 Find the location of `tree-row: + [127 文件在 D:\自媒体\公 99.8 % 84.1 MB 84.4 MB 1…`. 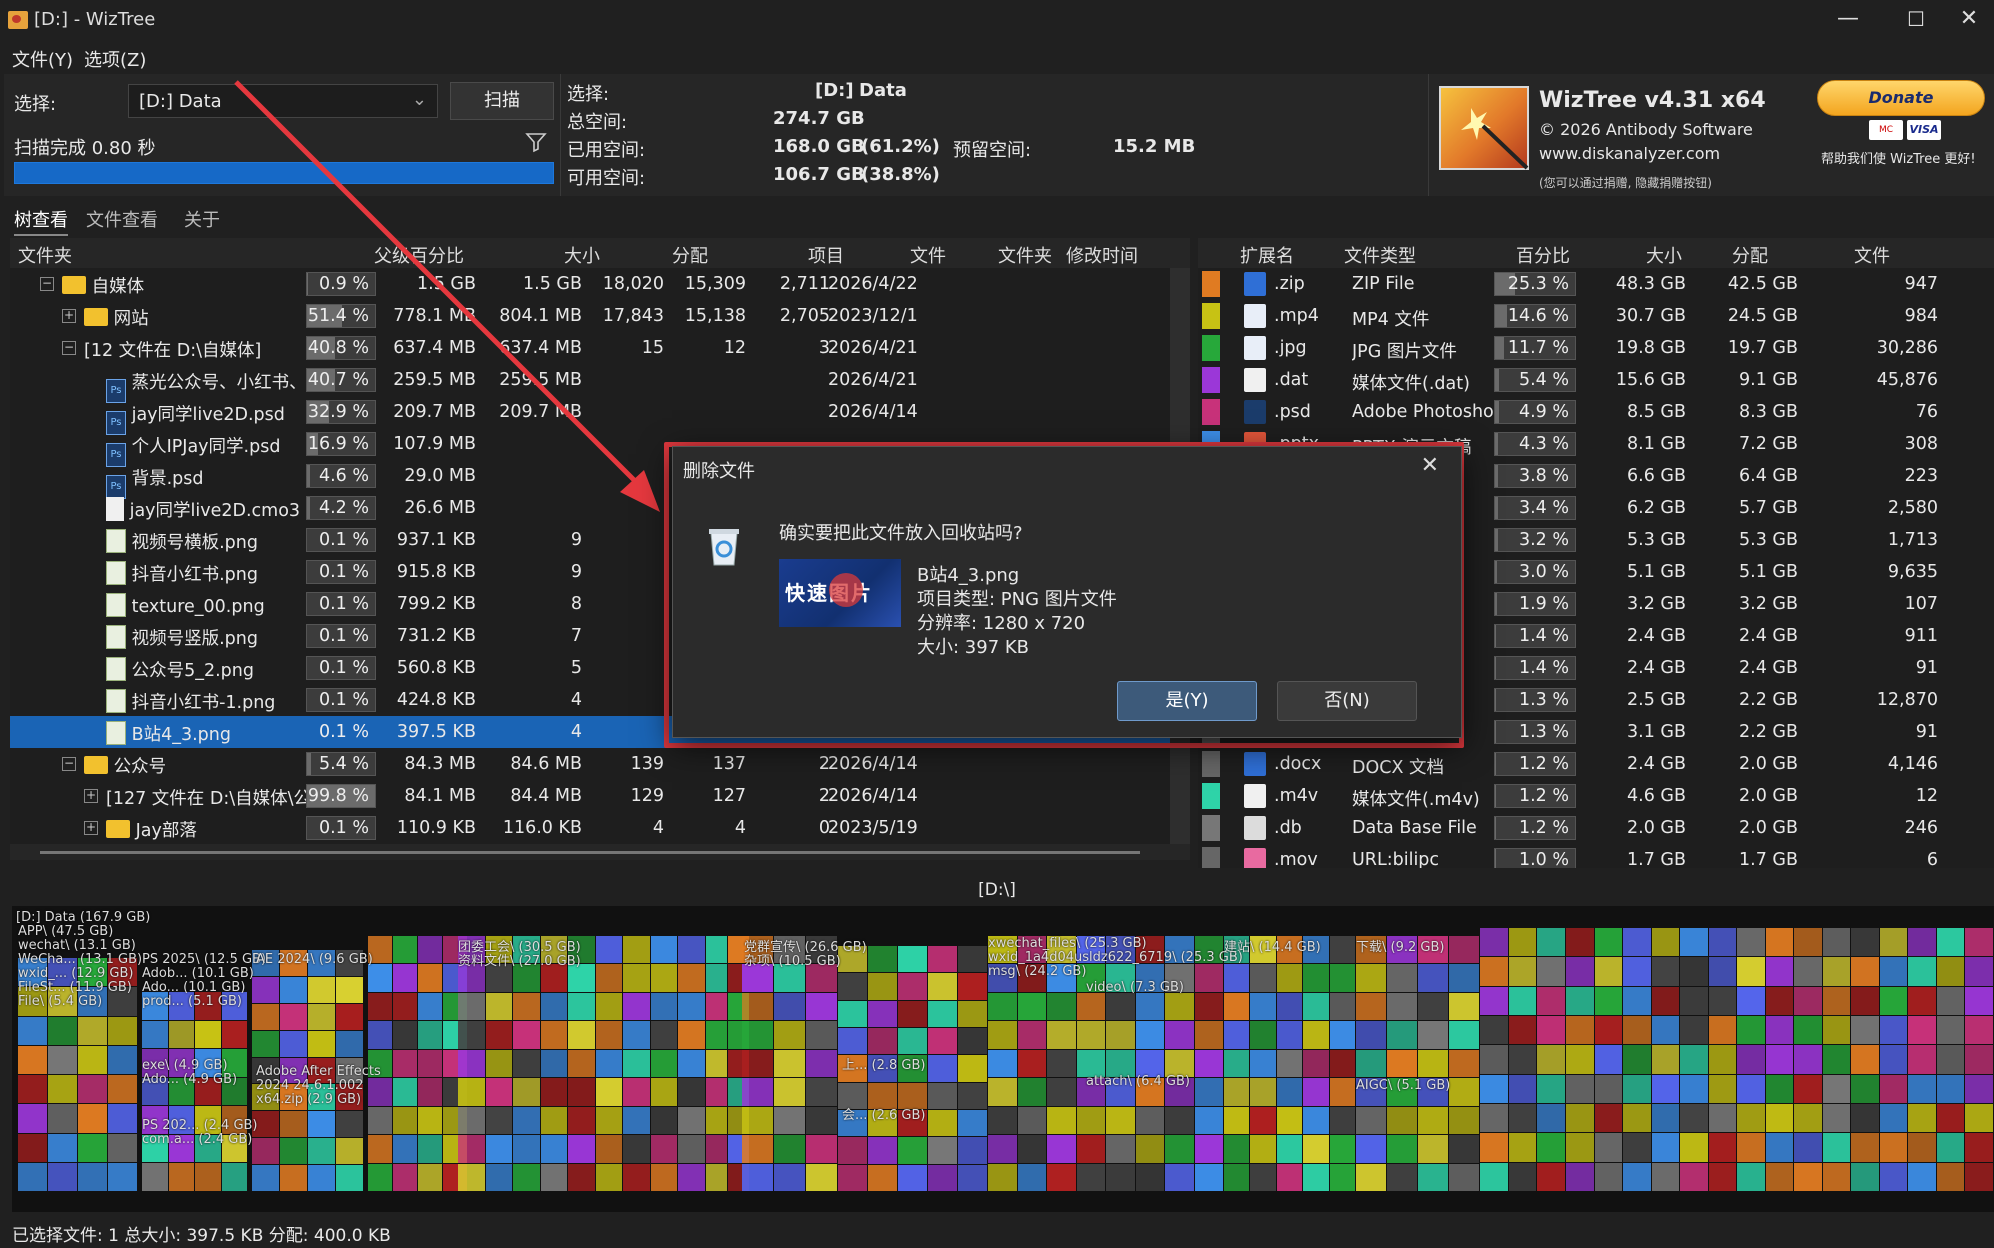

tree-row: + [127 文件在 D:\自媒体\公 99.8 % 84.1 MB 84.4 MB 1… is located at coordinates (590, 796).